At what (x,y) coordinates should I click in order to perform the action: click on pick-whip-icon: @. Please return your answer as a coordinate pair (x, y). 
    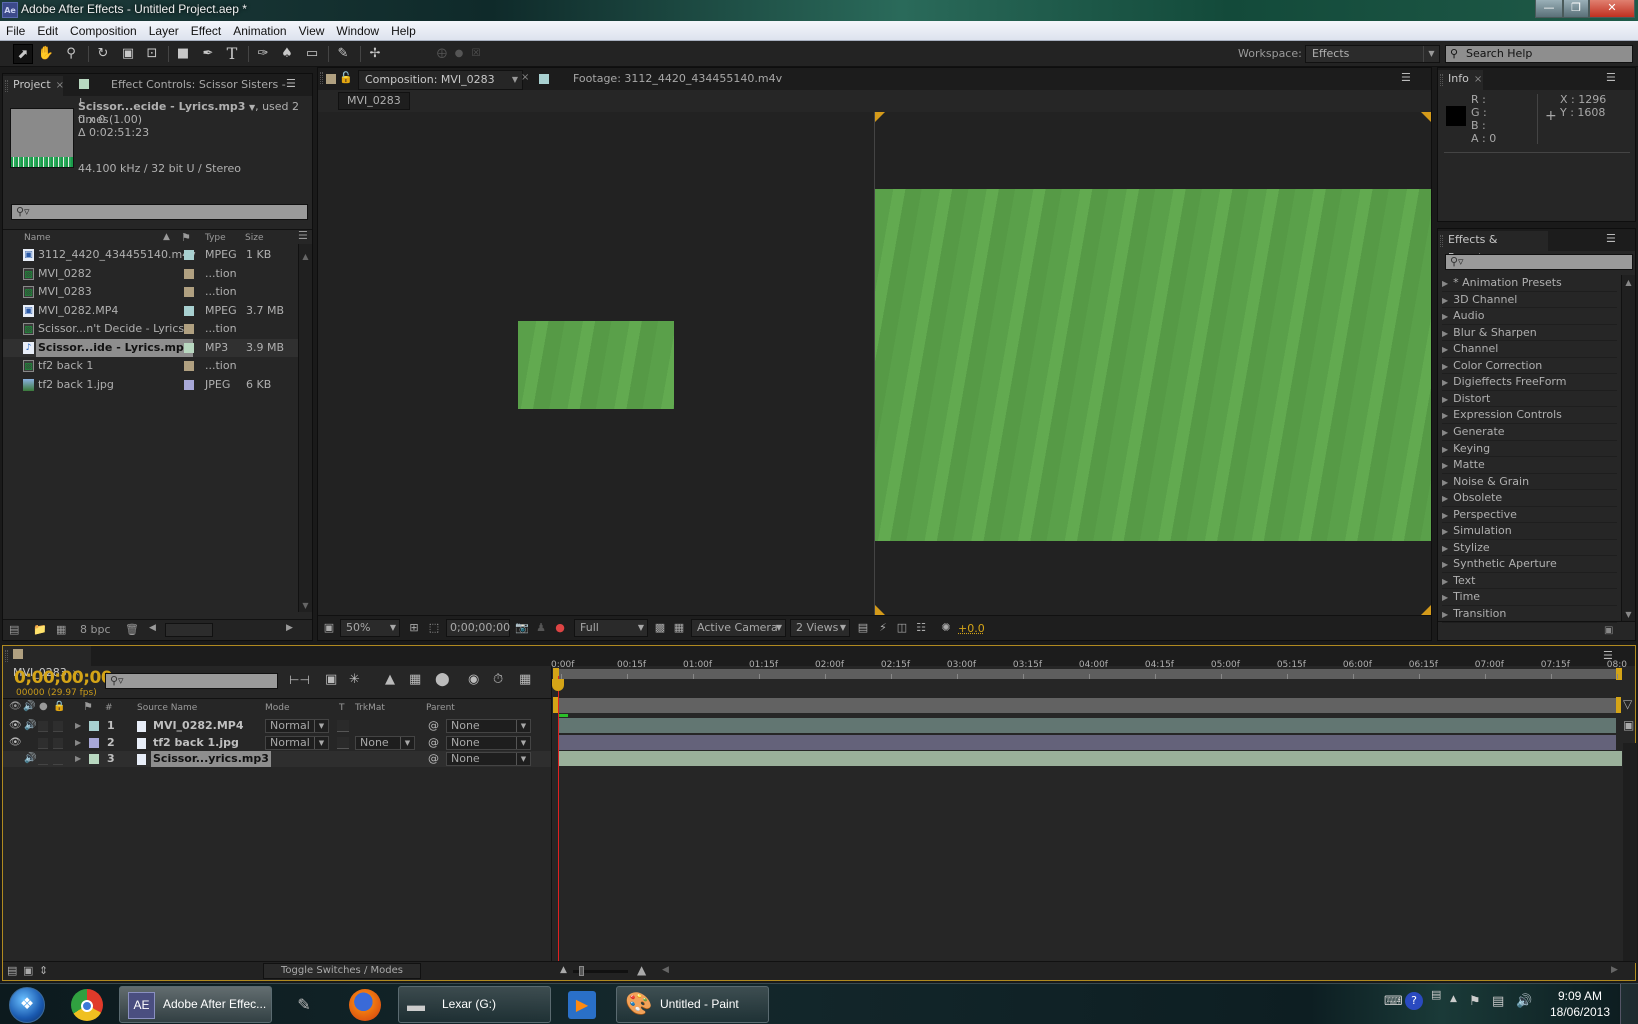
    Looking at the image, I should click on (433, 743).